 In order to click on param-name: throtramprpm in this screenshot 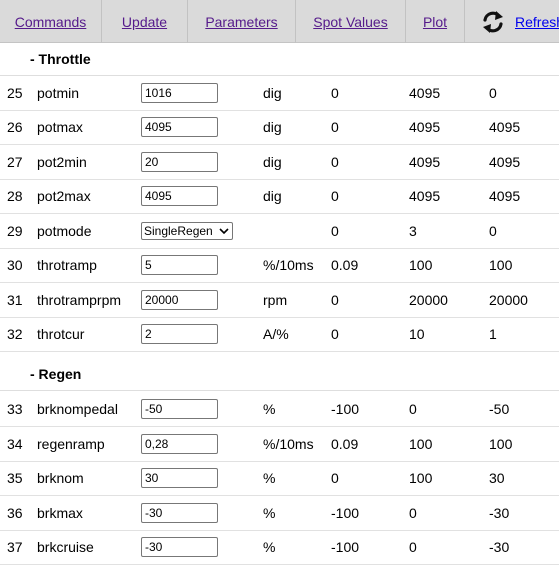, I will do `click(79, 300)`.